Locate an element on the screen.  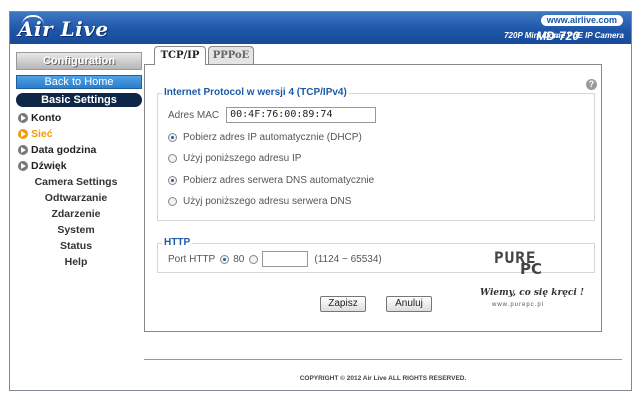
sidebar-item-label: Data godzina is located at coordinates (64, 150).